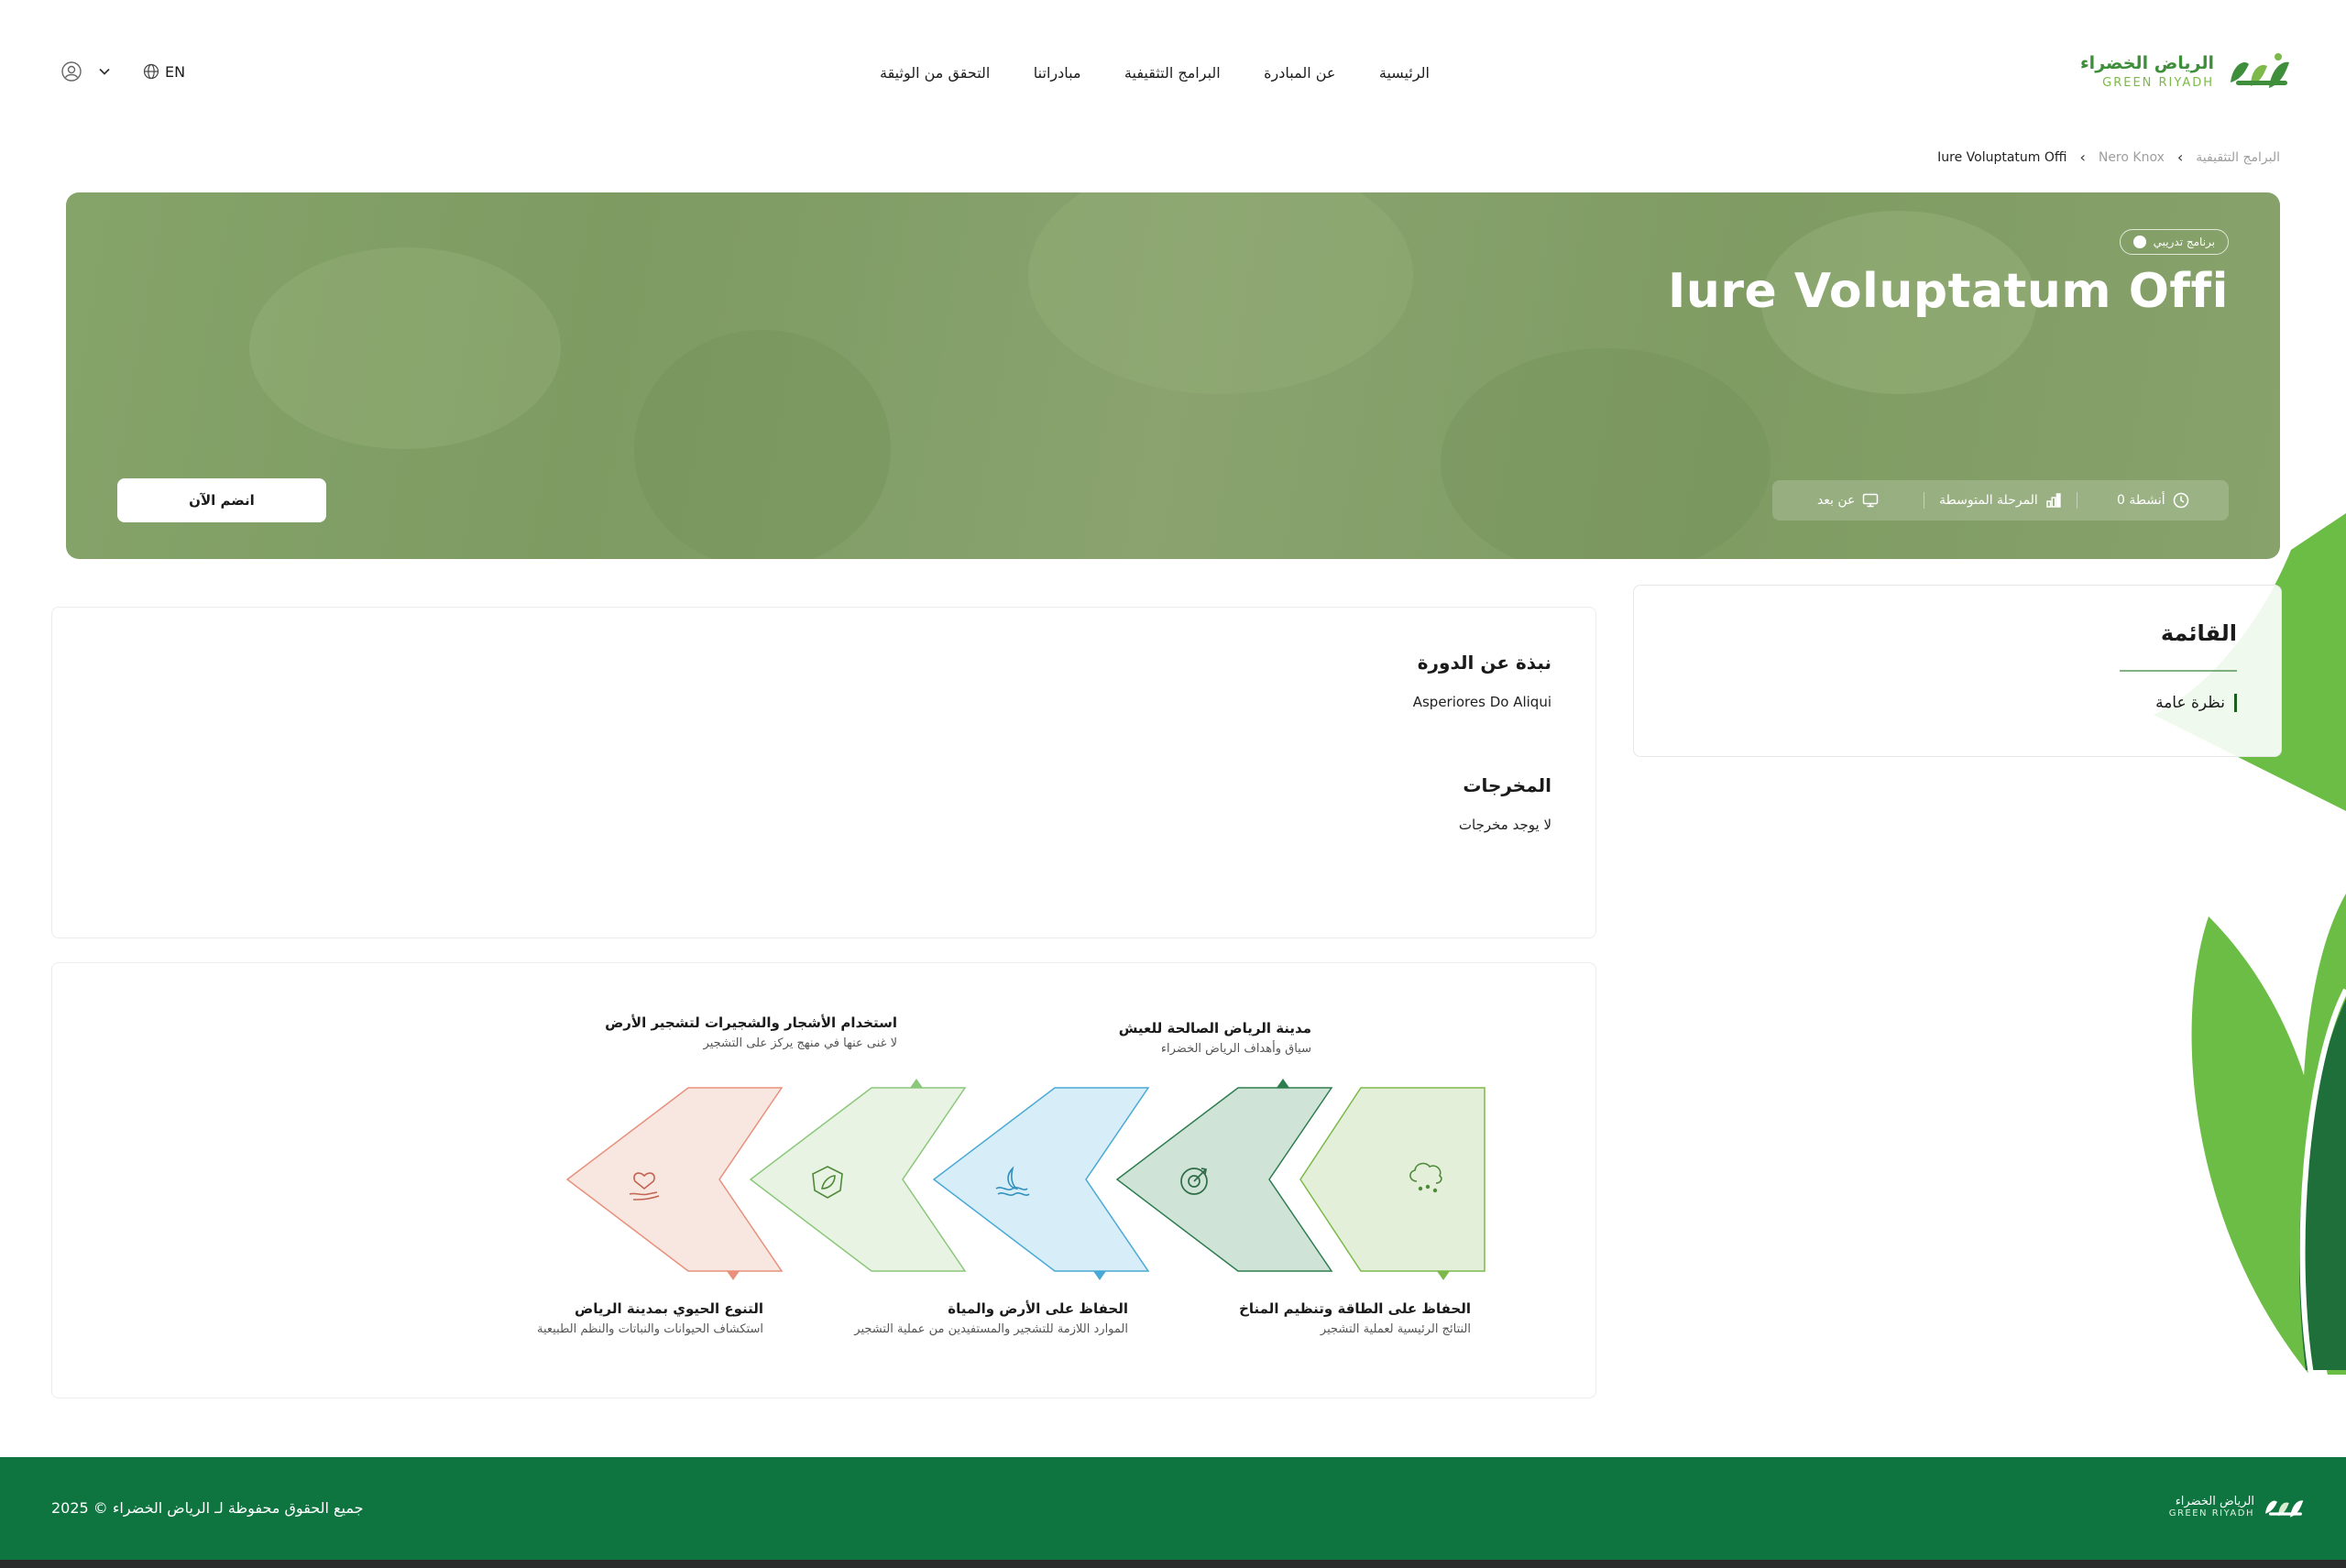  I want to click on chevron-down-icon, so click(105, 71).